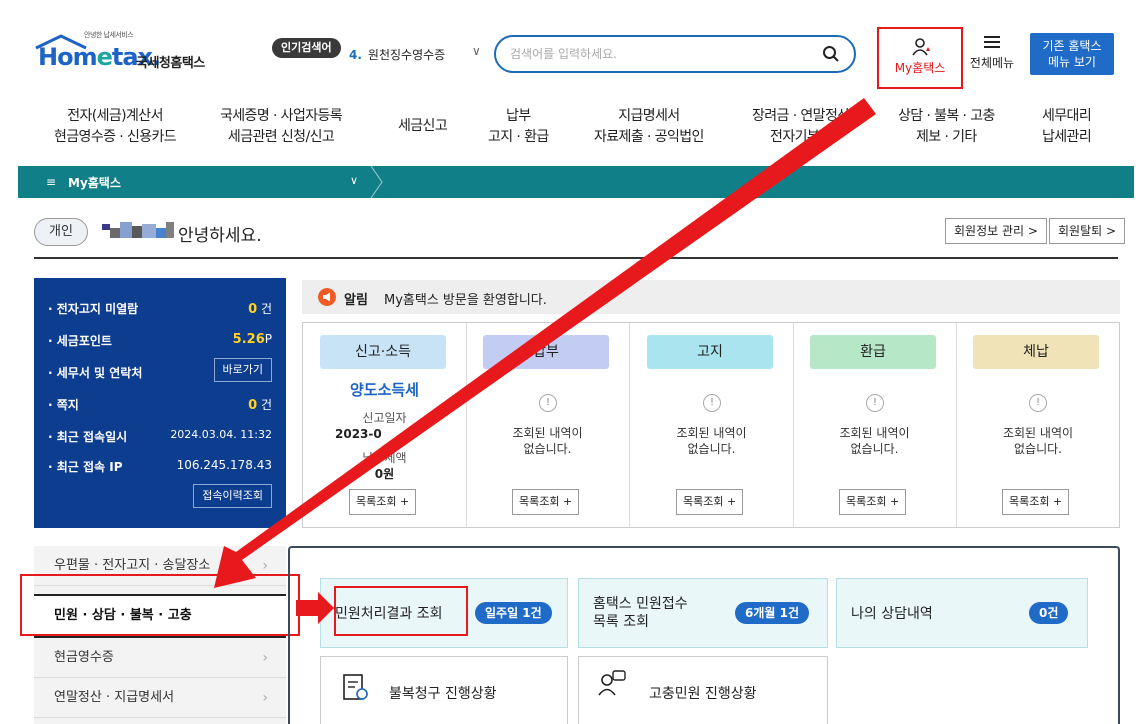 The image size is (1146, 724). I want to click on popular-search-item: 4. 원천징수영수증, so click(397, 54).